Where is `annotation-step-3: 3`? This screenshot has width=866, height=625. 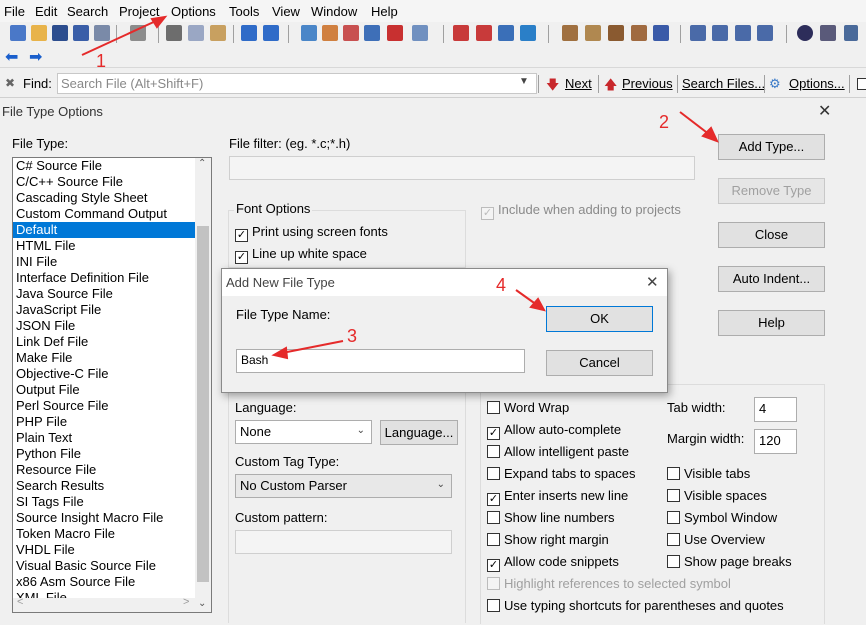
annotation-step-3: 3 is located at coordinates (352, 336).